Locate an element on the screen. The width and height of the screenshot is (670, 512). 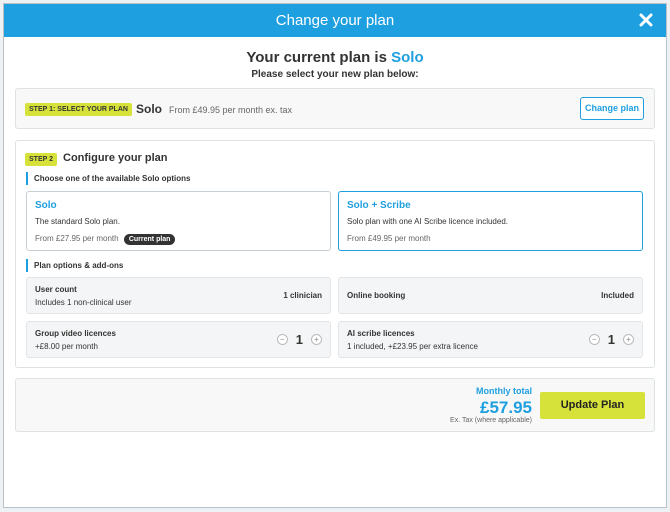
close-icon is located at coordinates (646, 20).